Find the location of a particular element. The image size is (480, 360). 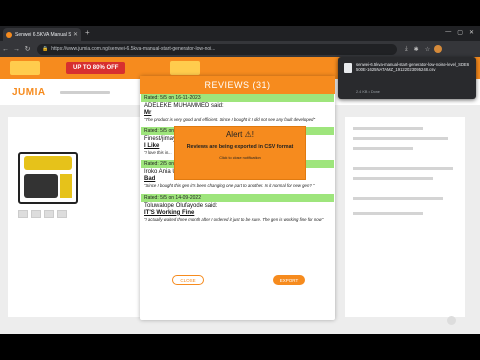

lock-icon: 🔒 is located at coordinates (45, 49).